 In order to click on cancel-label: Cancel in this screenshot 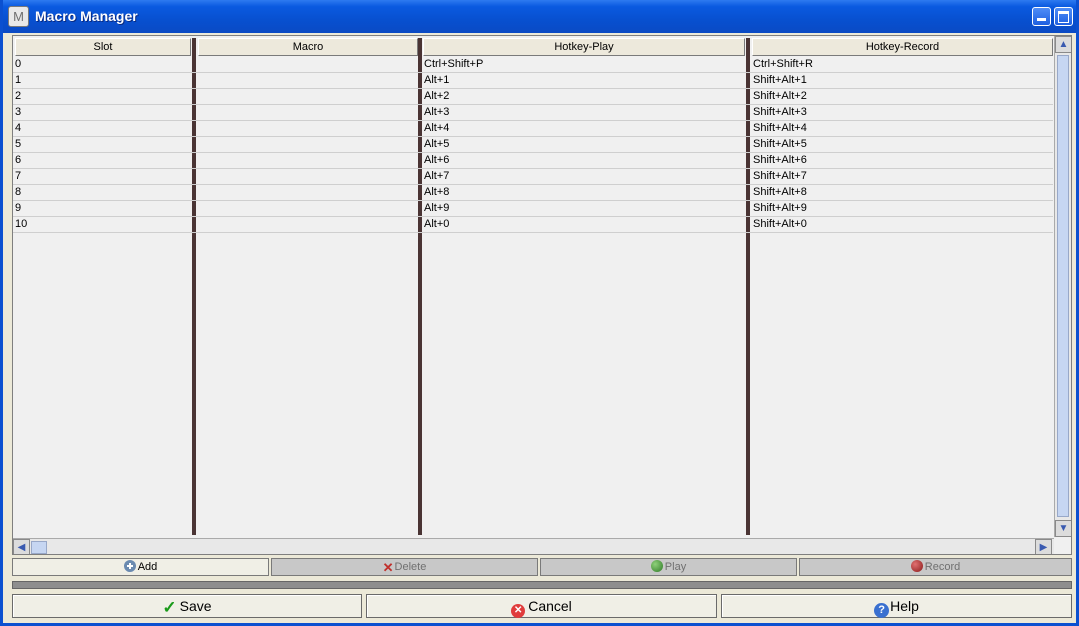, I will do `click(550, 606)`.